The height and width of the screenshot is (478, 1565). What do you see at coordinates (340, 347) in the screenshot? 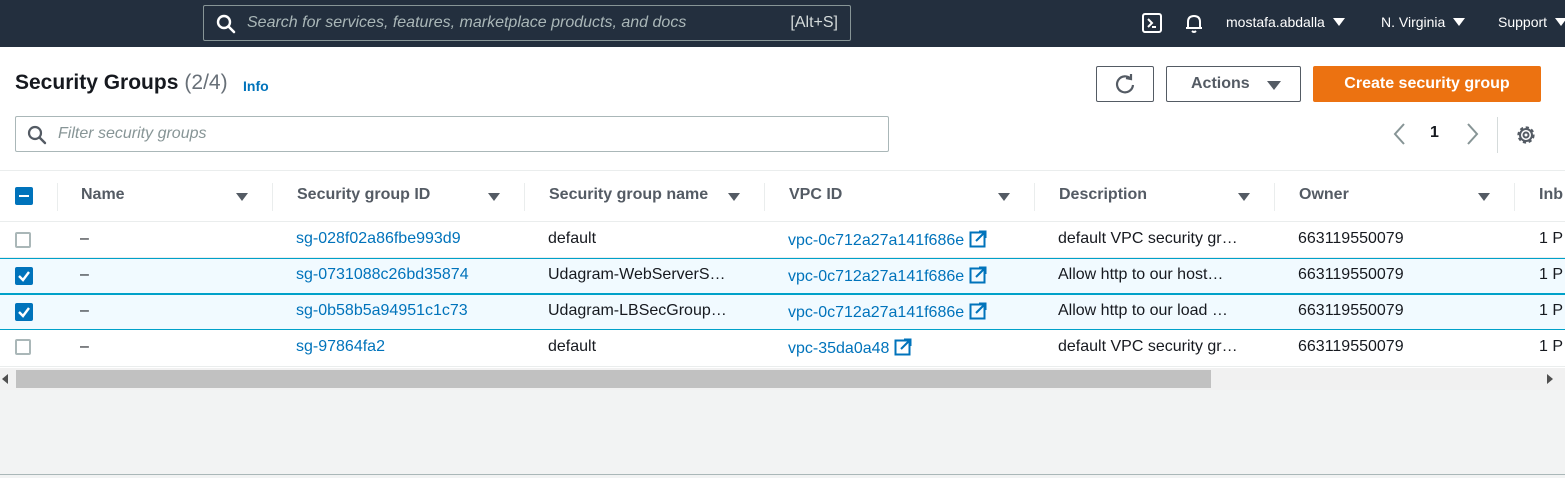
I see `cell-security-group-id-link: sg-97864fa2` at bounding box center [340, 347].